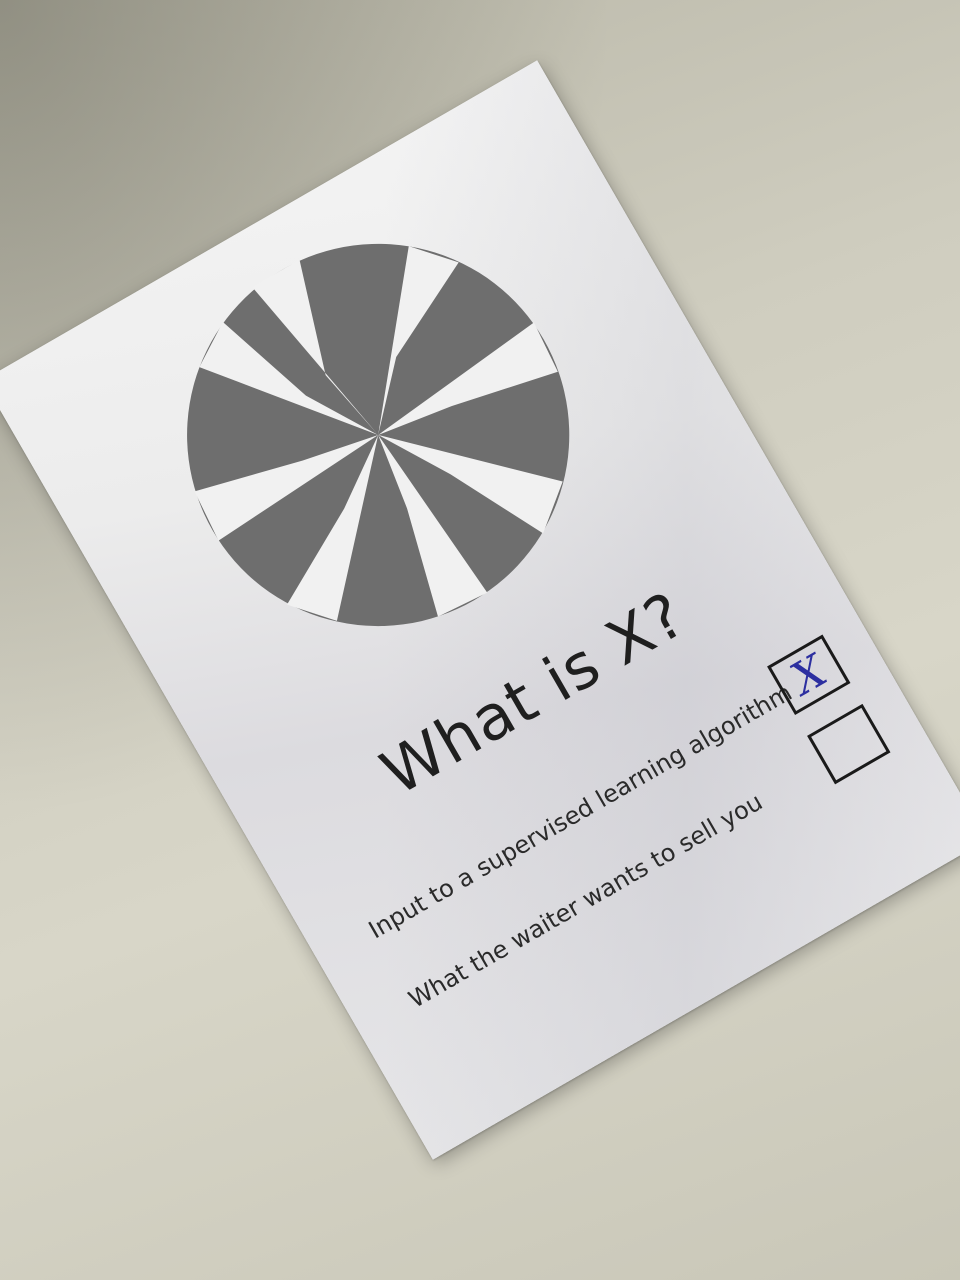 The width and height of the screenshot is (960, 1280). I want to click on emblem-disc, so click(378, 435).